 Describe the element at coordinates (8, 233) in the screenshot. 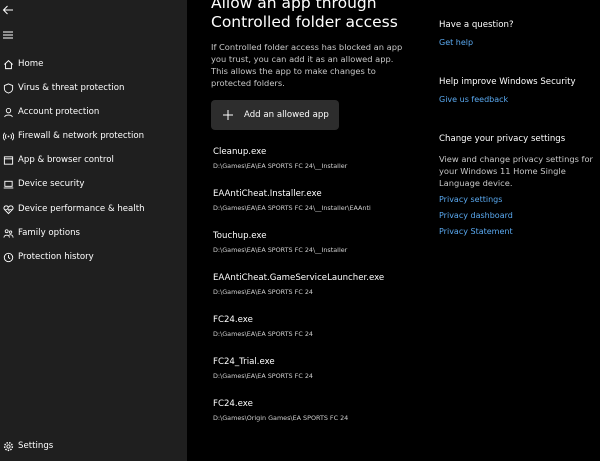

I see `family-icon` at that location.